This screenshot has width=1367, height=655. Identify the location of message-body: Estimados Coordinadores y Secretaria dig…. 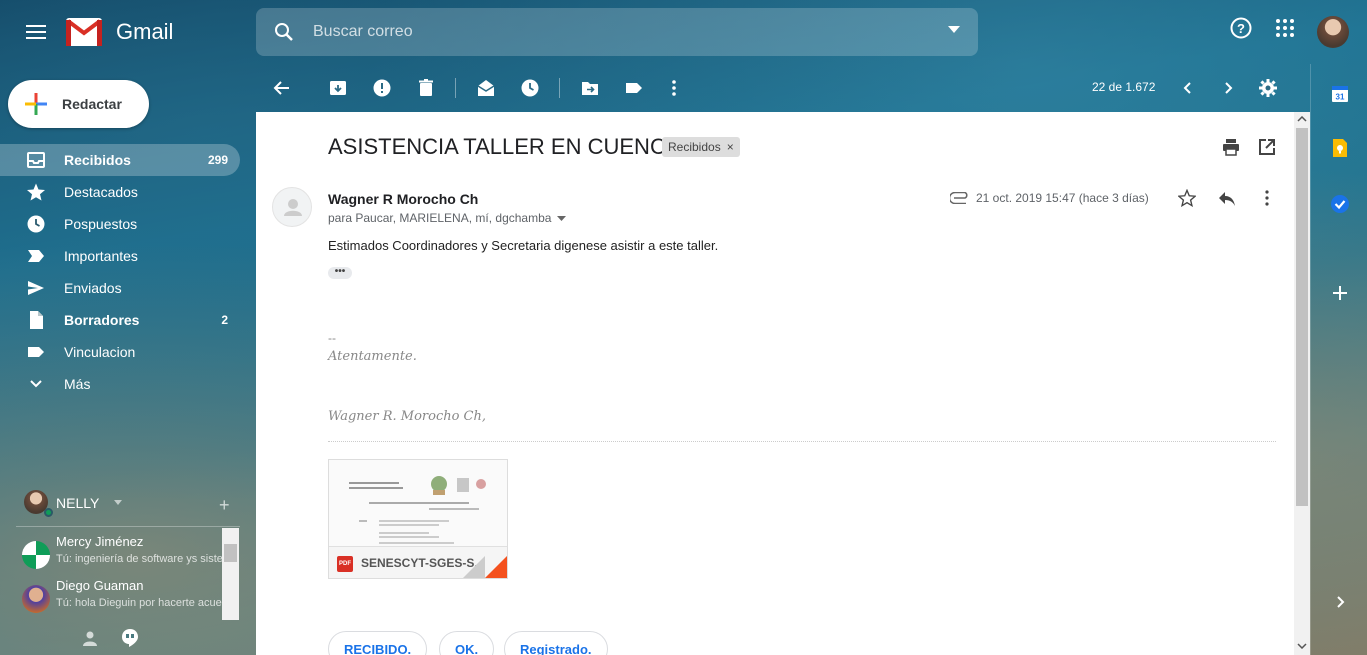
(523, 245).